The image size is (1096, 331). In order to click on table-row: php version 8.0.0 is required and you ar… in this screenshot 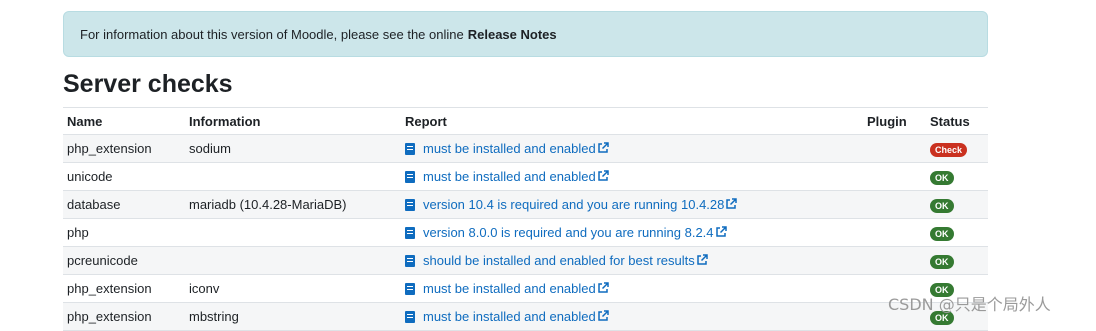, I will do `click(525, 232)`.